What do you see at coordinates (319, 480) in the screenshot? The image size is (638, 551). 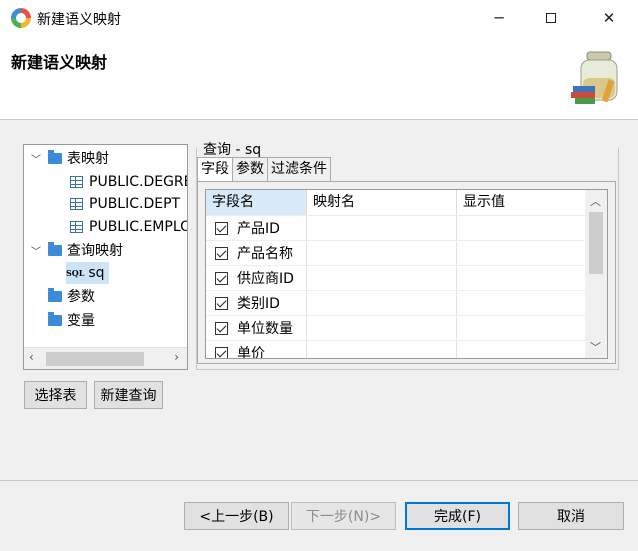 I see `footer-separator` at bounding box center [319, 480].